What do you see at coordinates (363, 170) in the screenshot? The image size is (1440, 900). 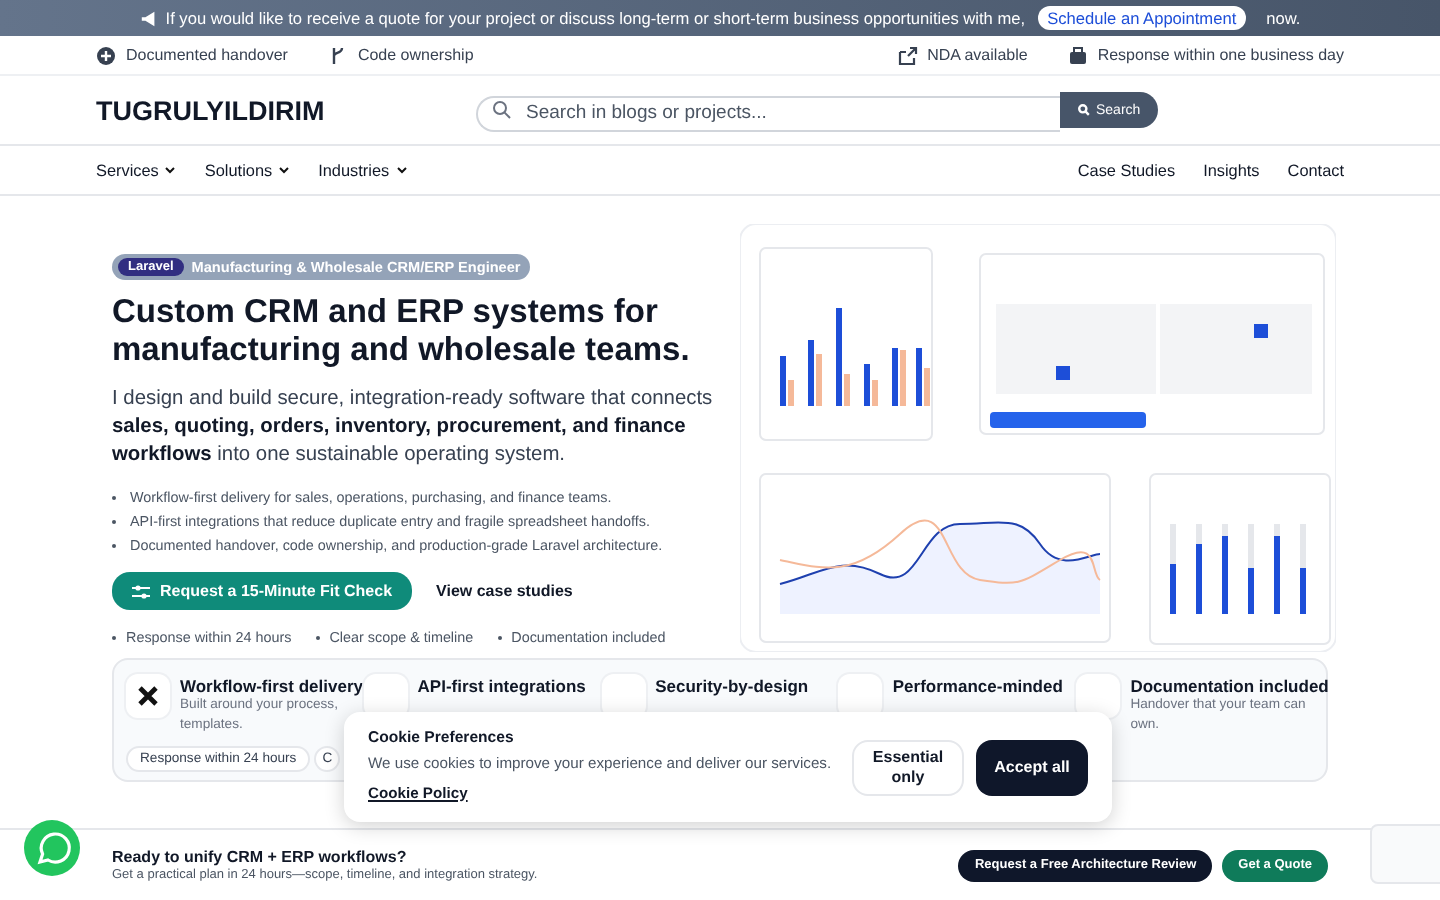 I see `nav-menu: Industries` at bounding box center [363, 170].